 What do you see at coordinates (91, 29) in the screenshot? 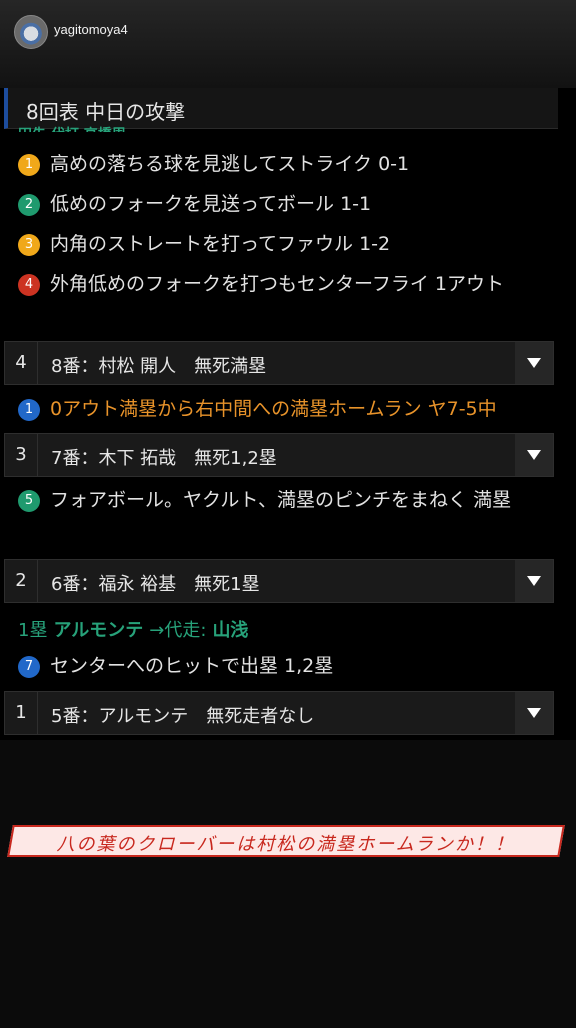
I see `profile-username: yagitomoya4` at bounding box center [91, 29].